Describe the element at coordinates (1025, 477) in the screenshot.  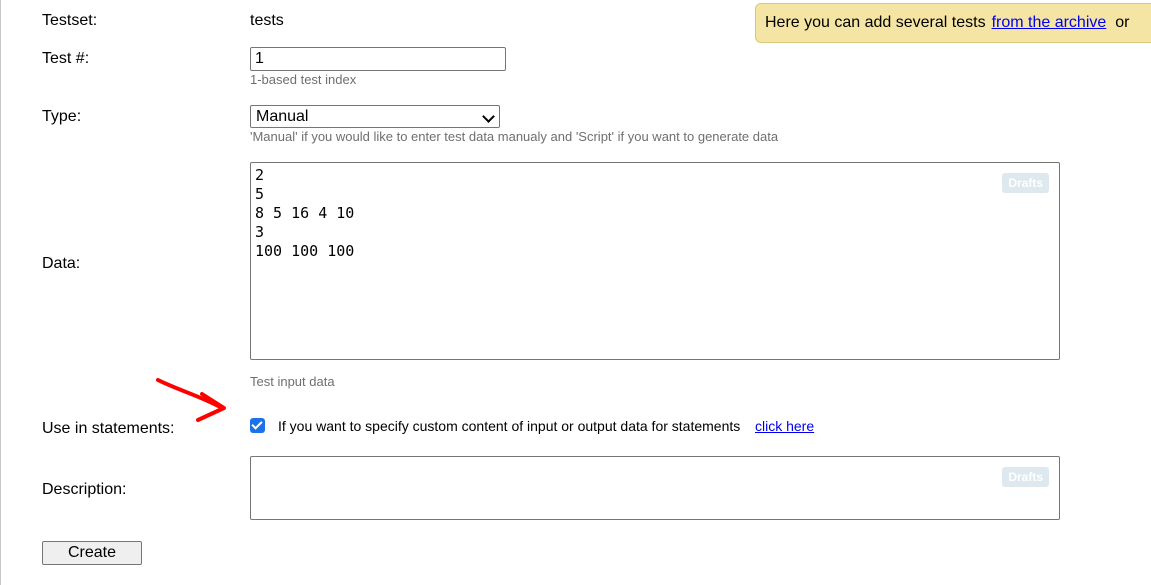
I see `description-drafts-button: Drafts` at that location.